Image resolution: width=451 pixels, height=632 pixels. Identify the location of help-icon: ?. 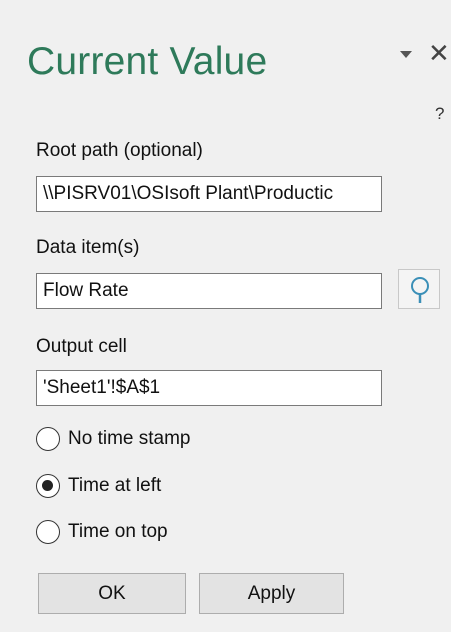
(439, 114).